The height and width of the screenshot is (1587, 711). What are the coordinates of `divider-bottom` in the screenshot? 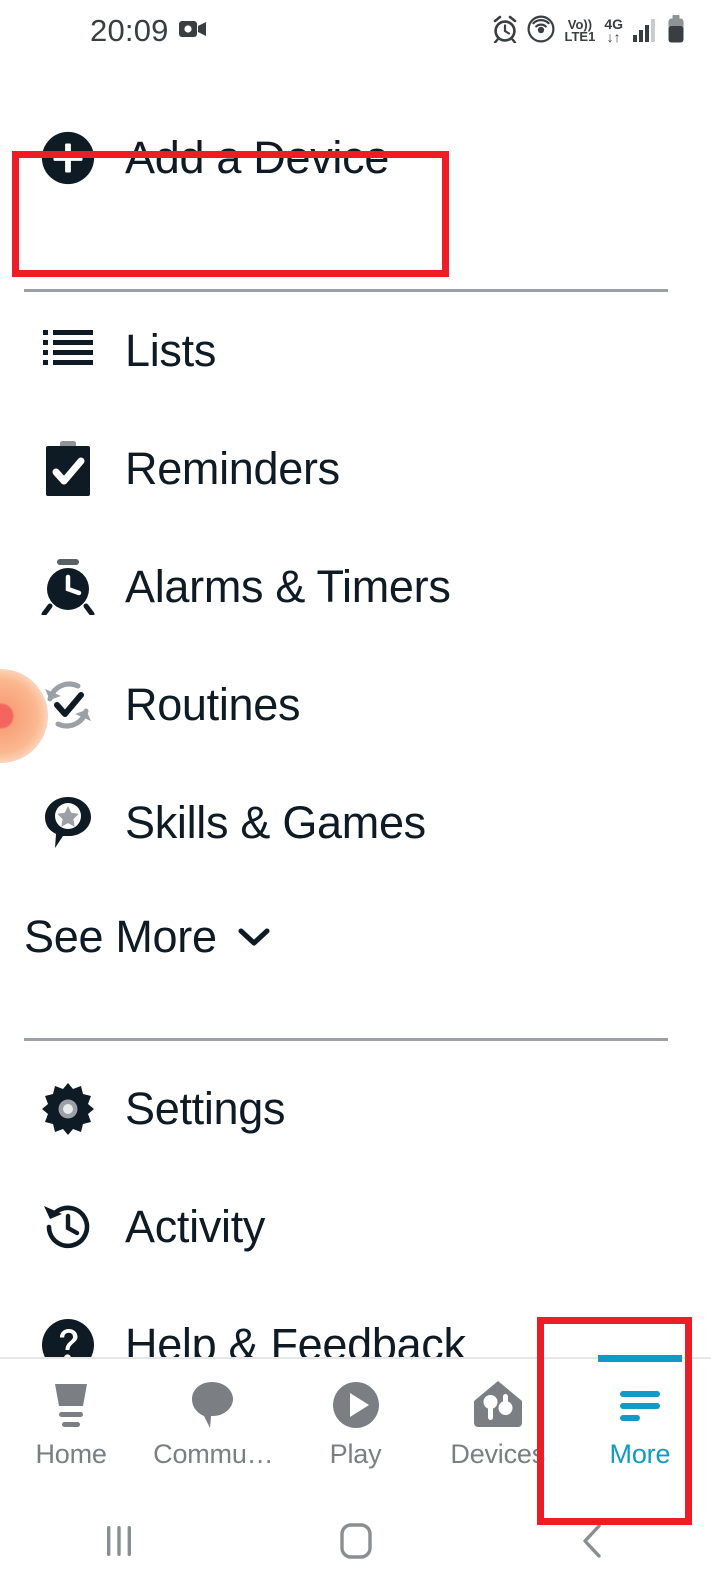 It's located at (346, 1039).